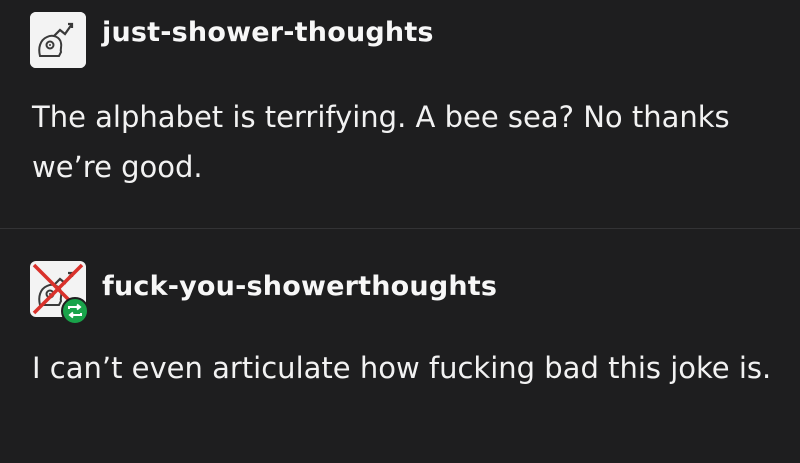 The width and height of the screenshot is (800, 463). I want to click on avatar, so click(58, 40).